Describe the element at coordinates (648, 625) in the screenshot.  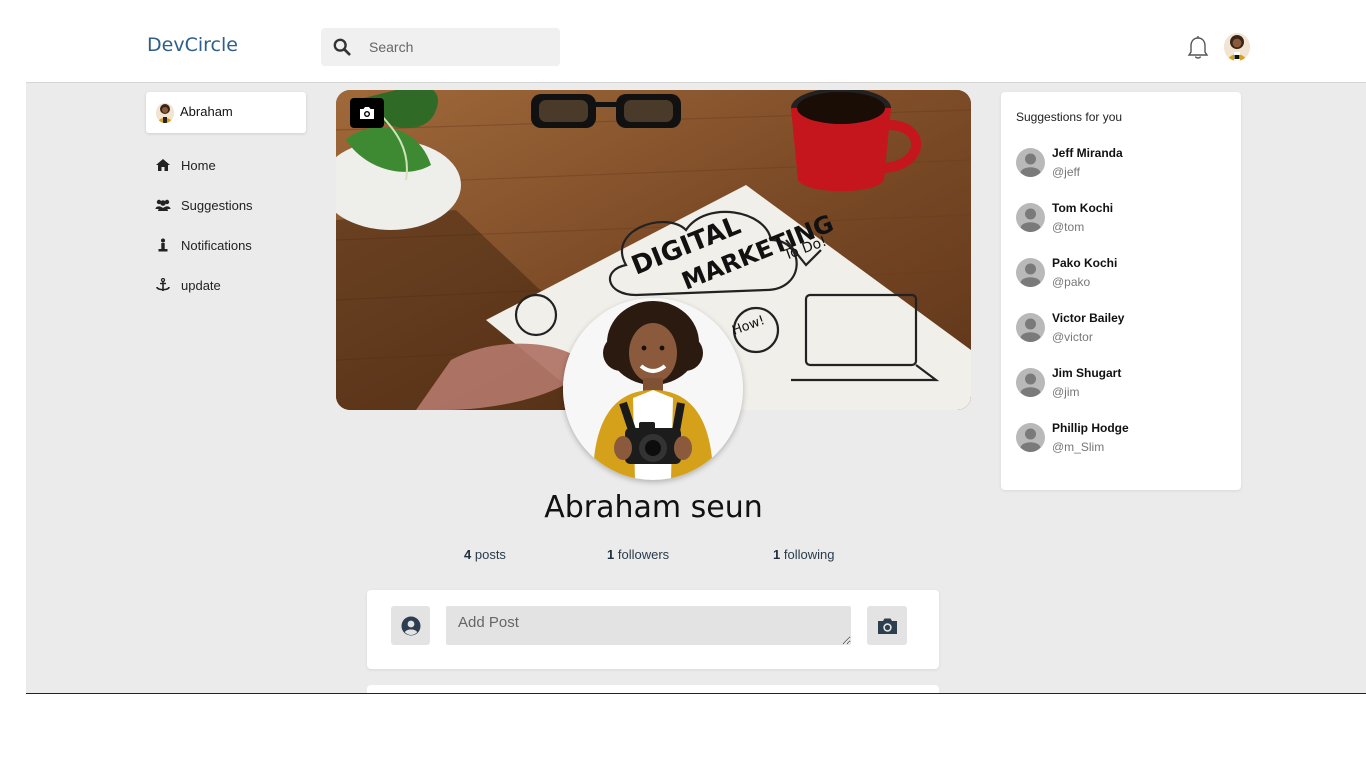
I see `add-post-input` at that location.